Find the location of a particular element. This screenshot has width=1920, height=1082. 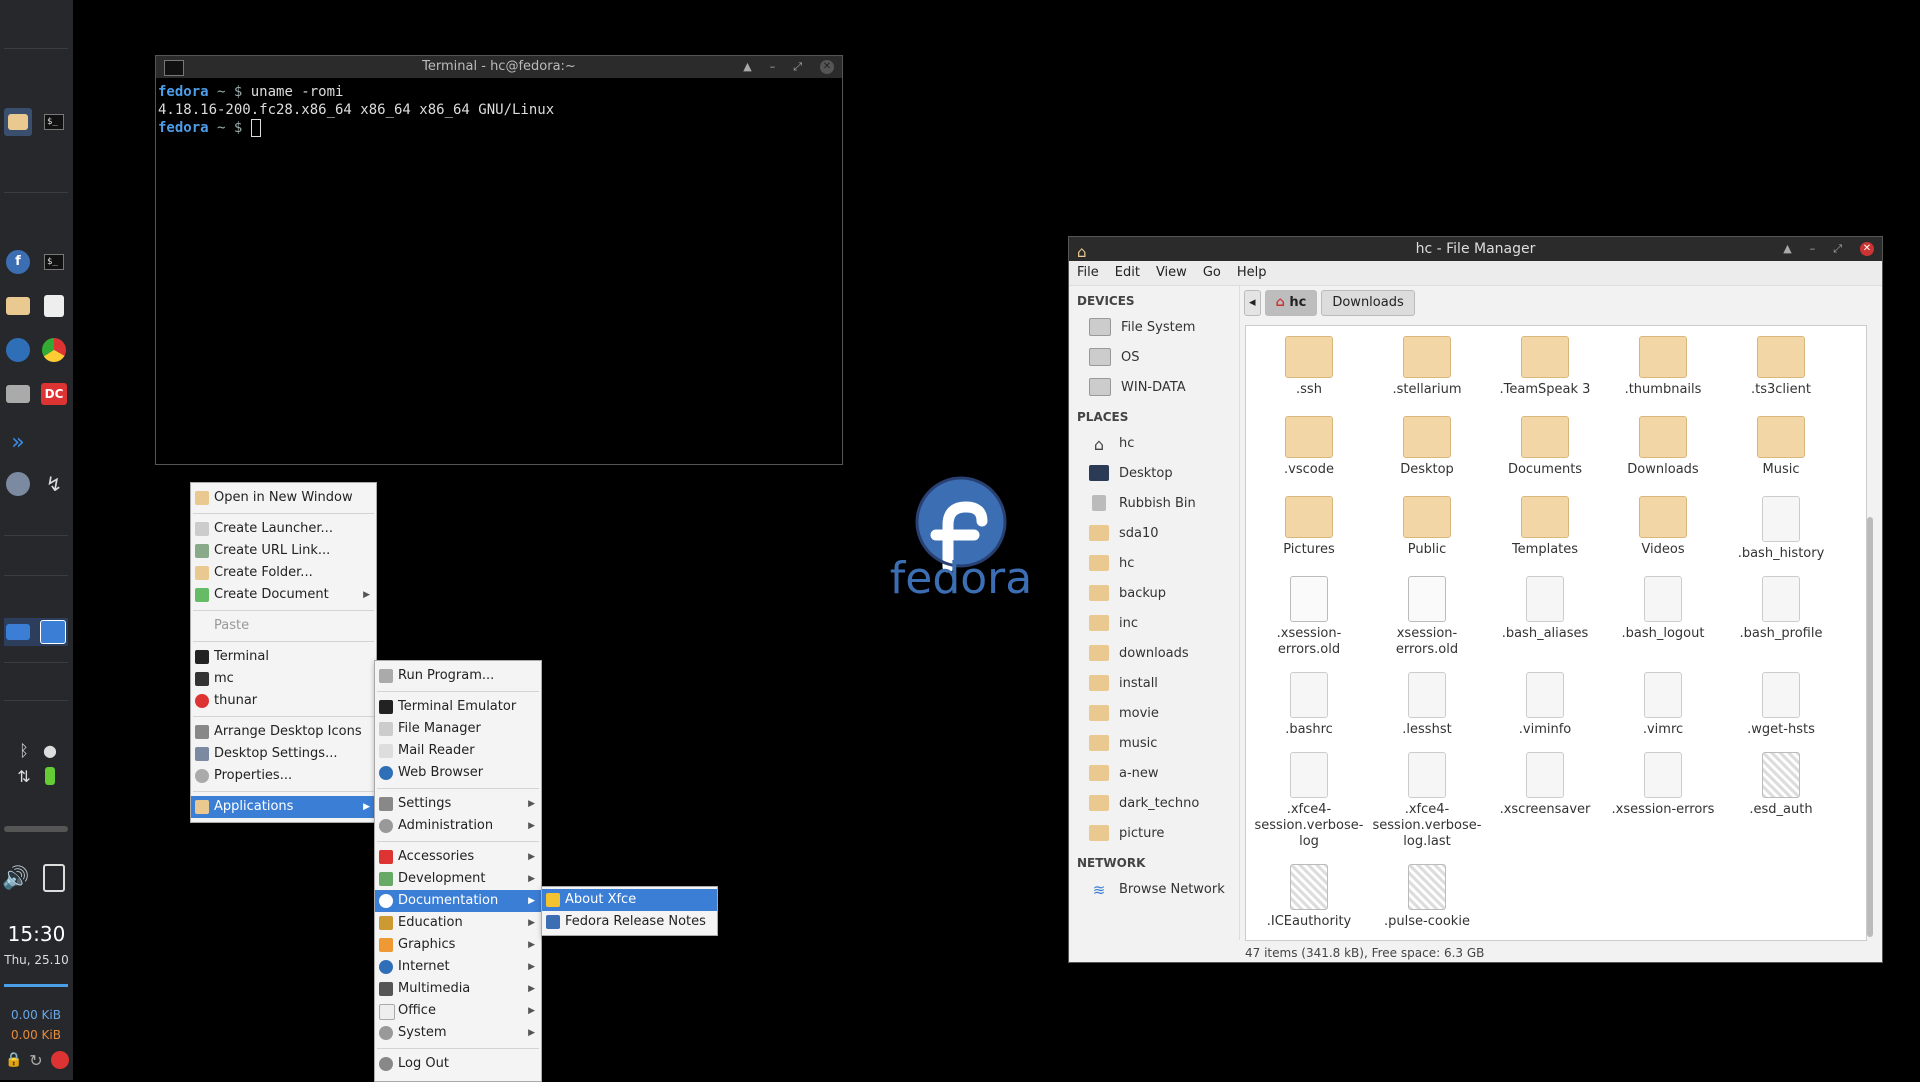

terminal-titlebar: Terminal - hc@fedora:~ ▲ – ⤢ ✕ is located at coordinates (499, 67).